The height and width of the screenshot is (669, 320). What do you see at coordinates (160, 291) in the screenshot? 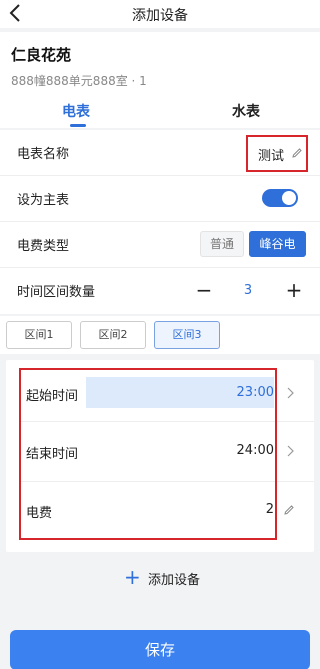
I see `interval-count-row: 时间区间数量` at bounding box center [160, 291].